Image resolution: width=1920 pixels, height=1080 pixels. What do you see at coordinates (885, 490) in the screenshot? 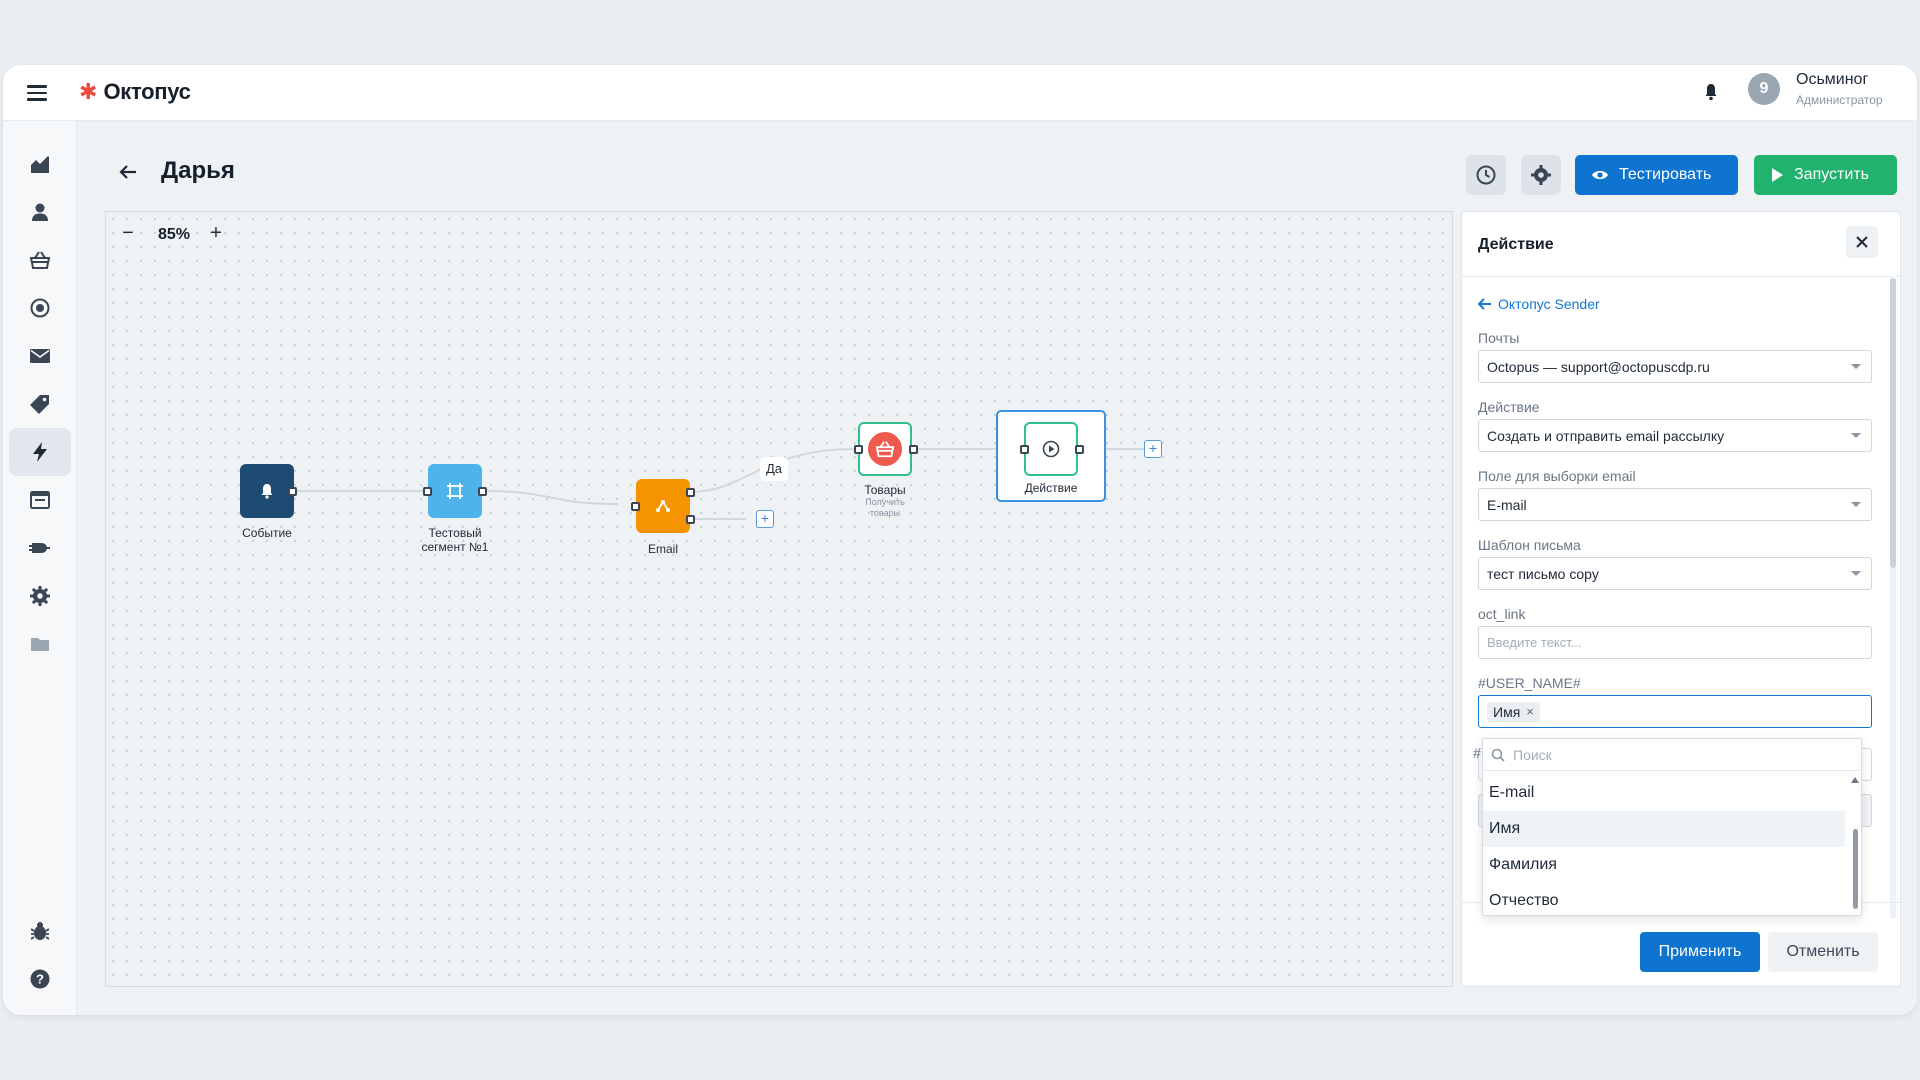
I see `node-goods-label: Товары` at bounding box center [885, 490].